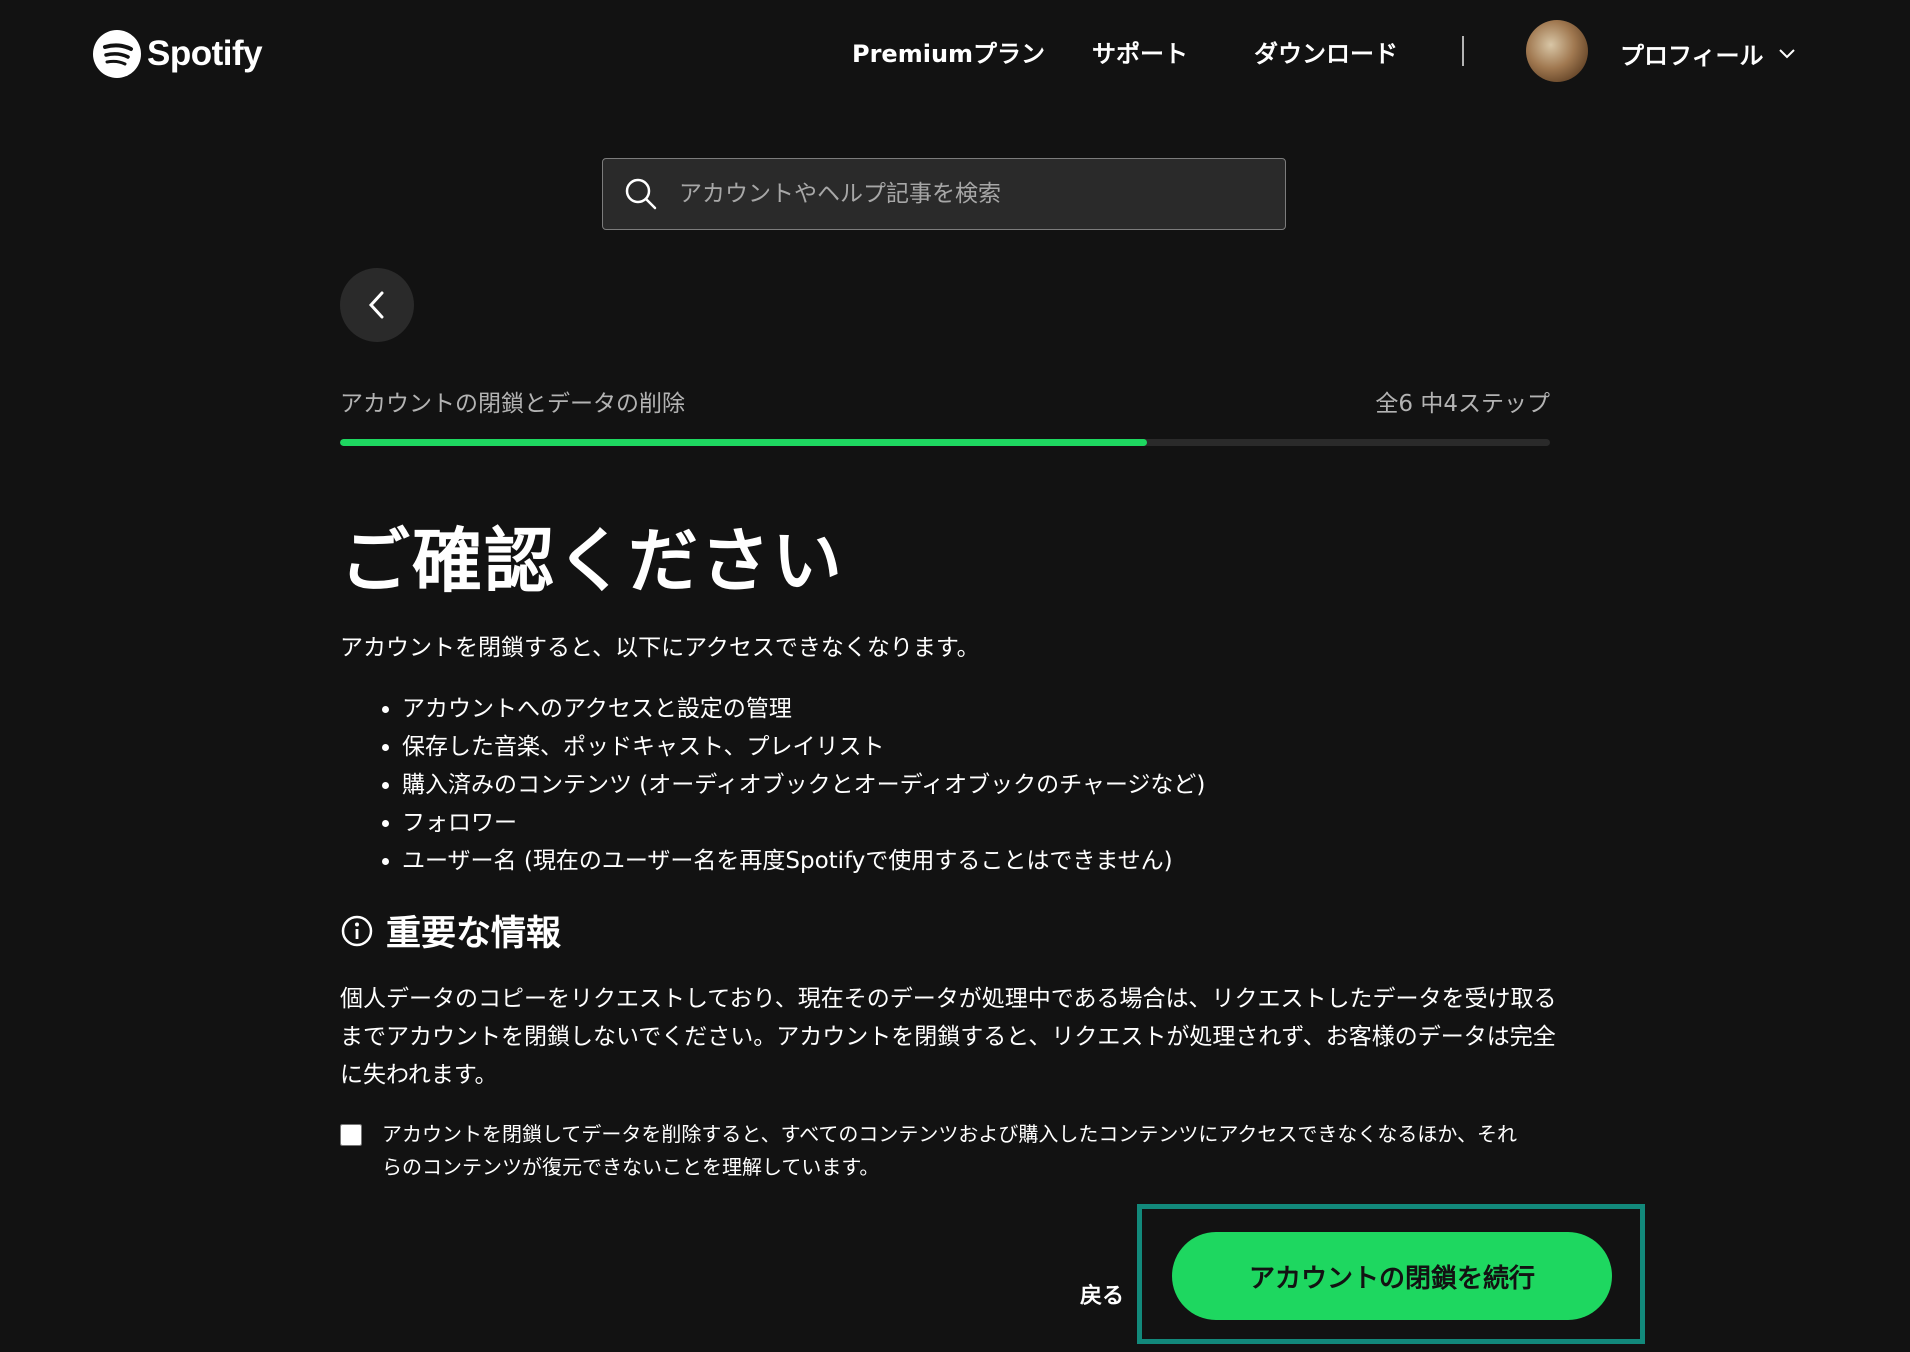 The width and height of the screenshot is (1910, 1352). I want to click on chevron-left-icon, so click(376, 305).